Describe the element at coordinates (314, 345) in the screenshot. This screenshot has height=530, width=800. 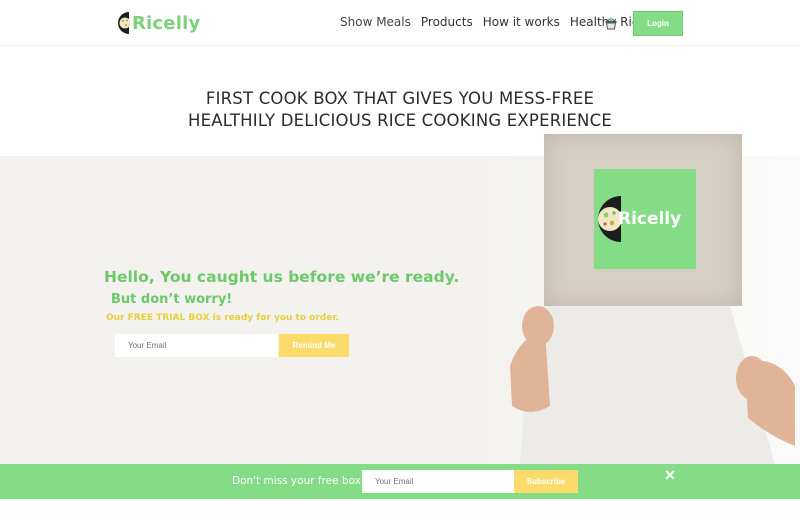
I see `remind-me-button: Remind Me` at that location.